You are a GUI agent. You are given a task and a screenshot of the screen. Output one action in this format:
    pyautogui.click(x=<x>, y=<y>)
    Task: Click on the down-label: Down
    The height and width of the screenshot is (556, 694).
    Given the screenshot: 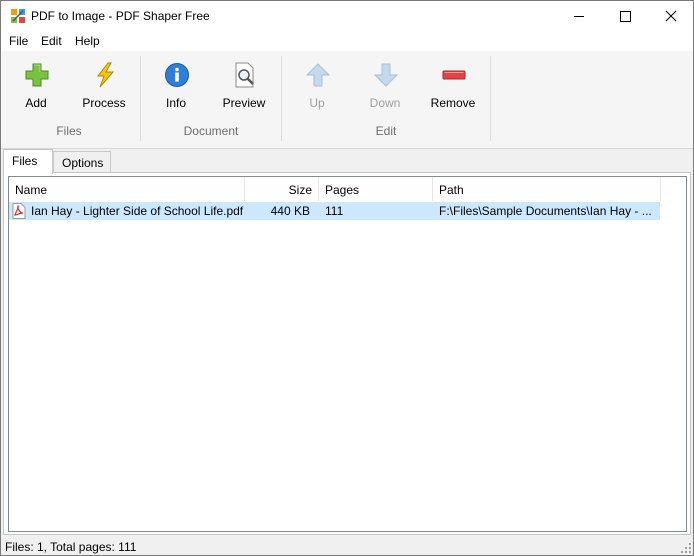 What is the action you would take?
    pyautogui.click(x=385, y=103)
    